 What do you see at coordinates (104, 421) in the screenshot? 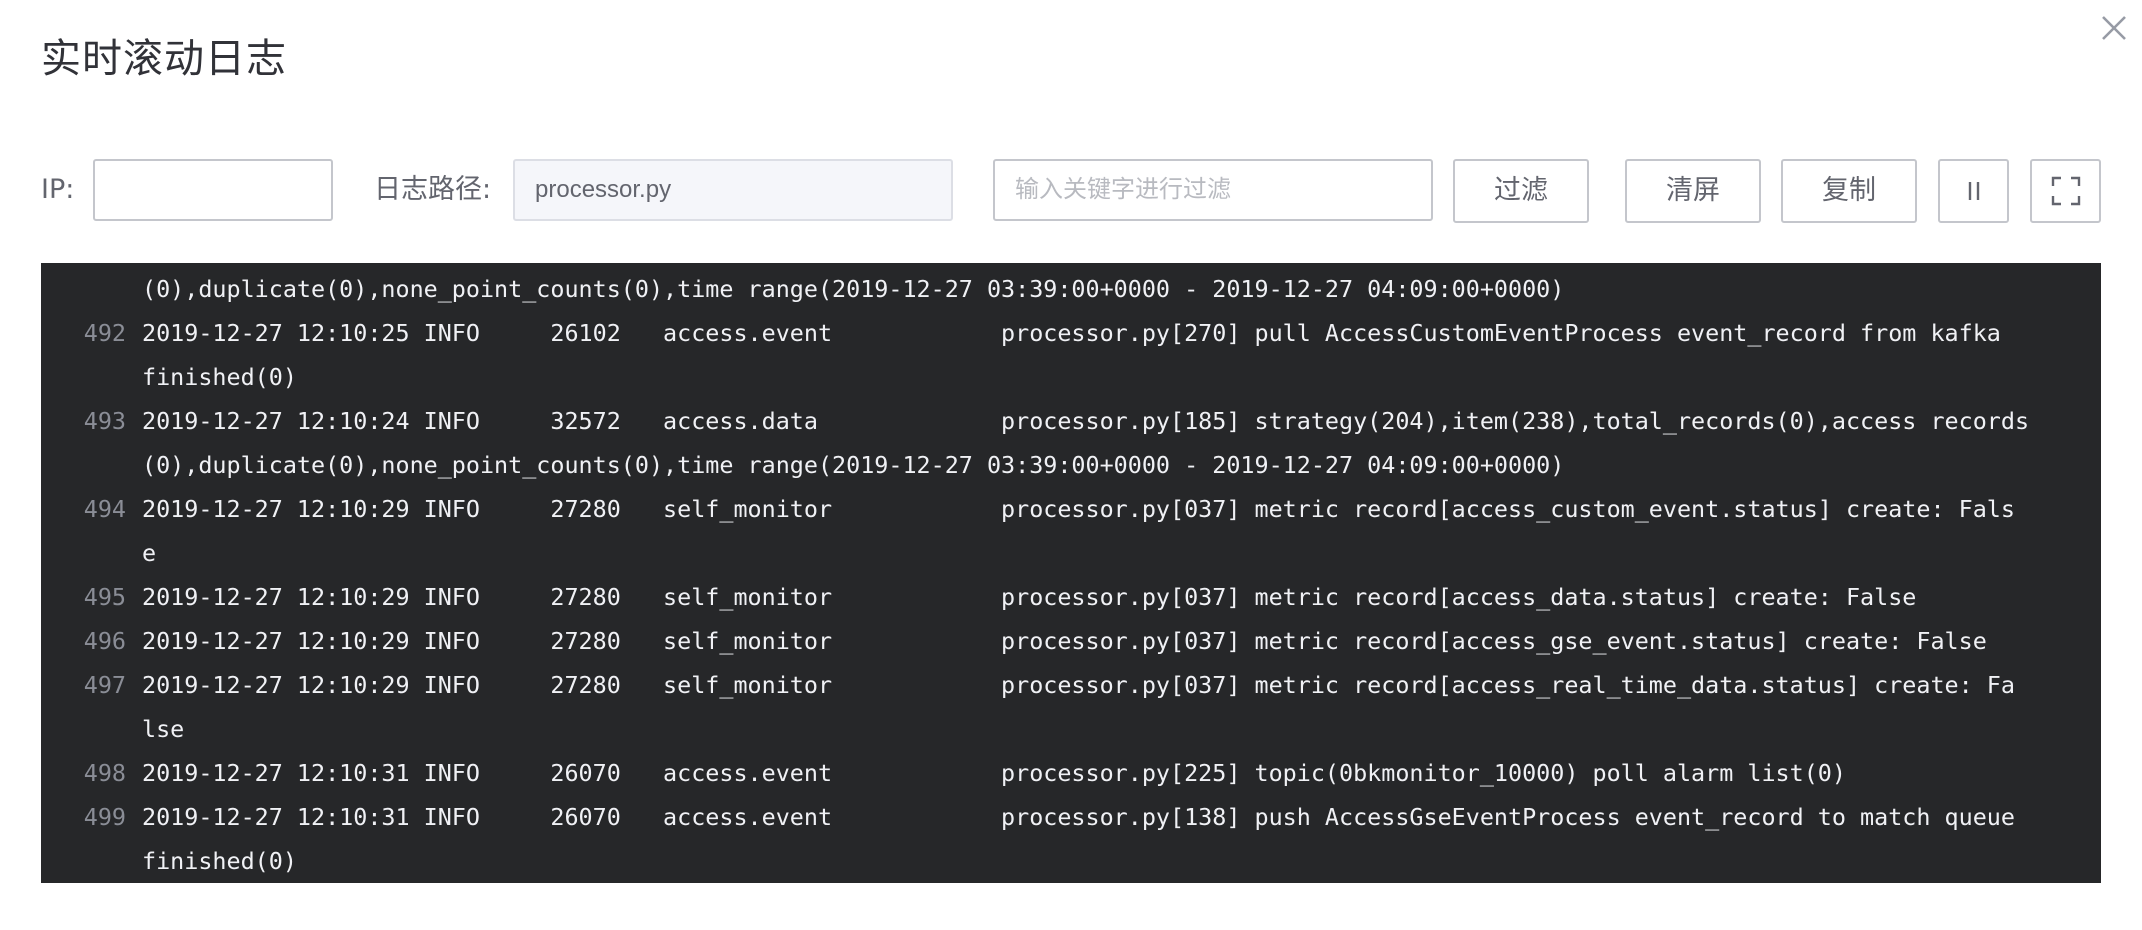
I see `log-line-number: 493` at bounding box center [104, 421].